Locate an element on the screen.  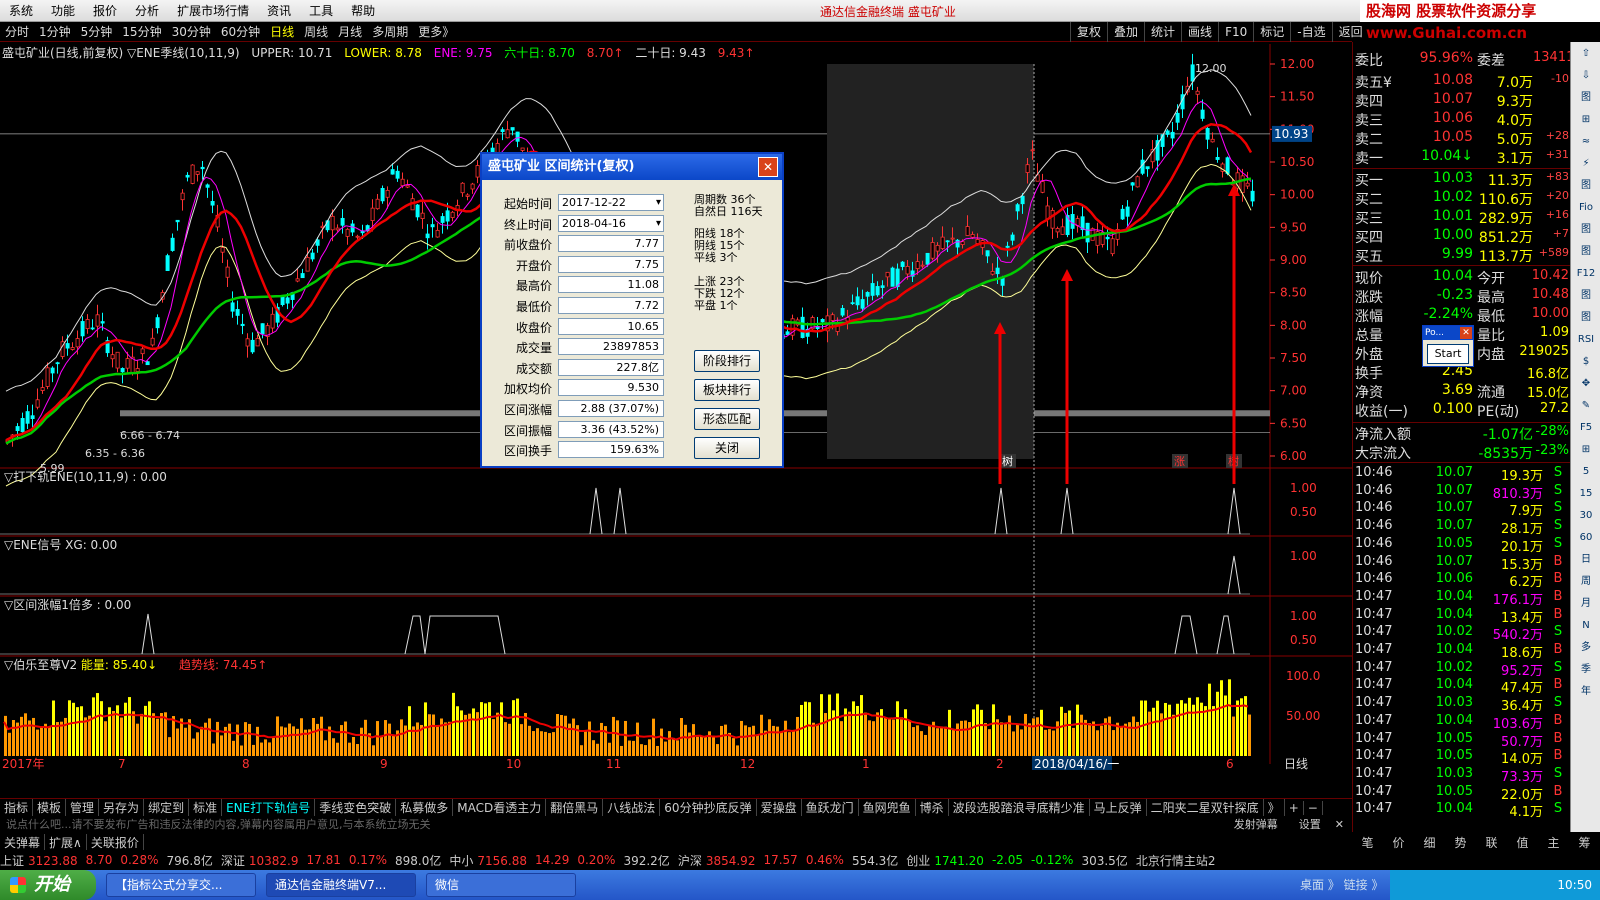
side-tool-15: ✥ is located at coordinates (1586, 384).